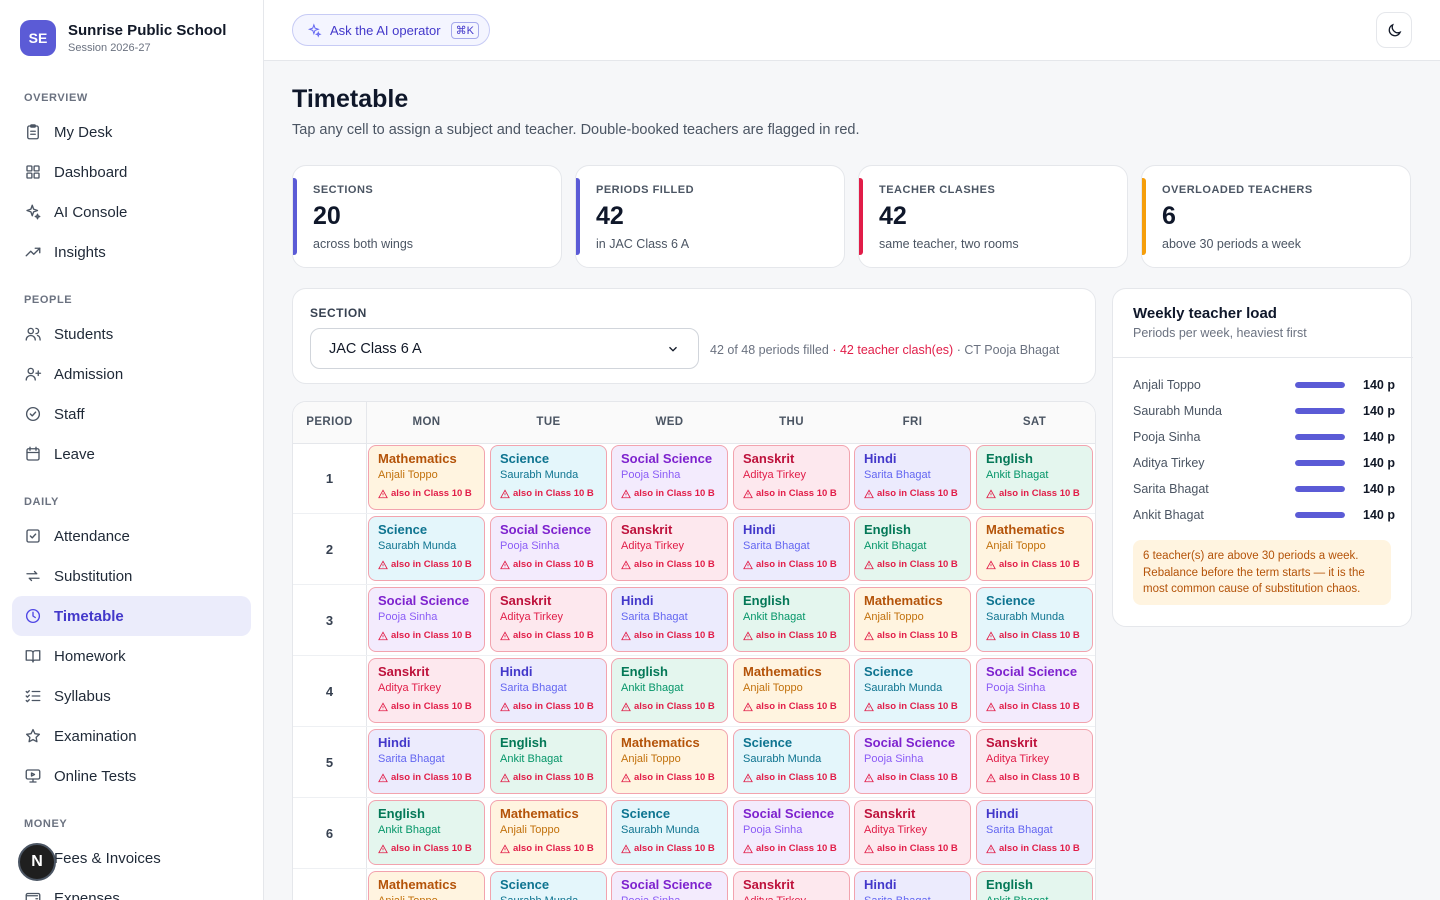  I want to click on sidebar-item-attendance: Attendance, so click(131, 536).